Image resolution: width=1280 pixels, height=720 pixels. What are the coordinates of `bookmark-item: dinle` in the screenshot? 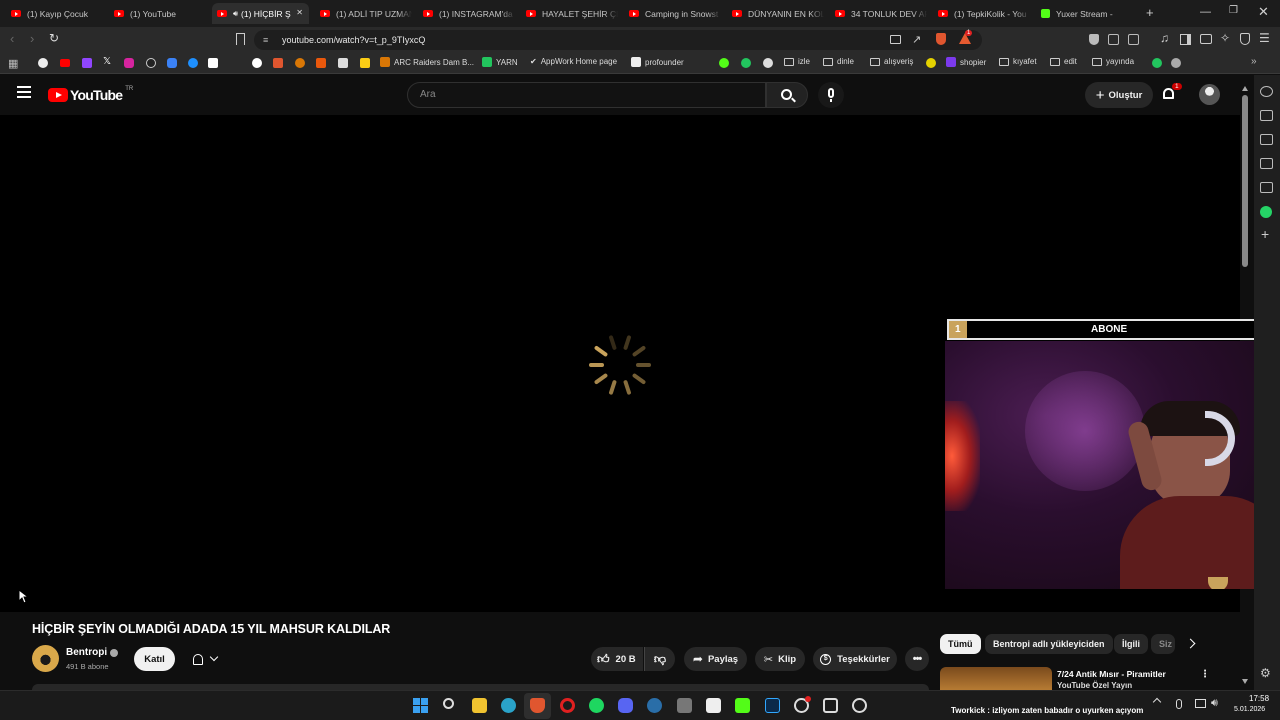 It's located at (838, 61).